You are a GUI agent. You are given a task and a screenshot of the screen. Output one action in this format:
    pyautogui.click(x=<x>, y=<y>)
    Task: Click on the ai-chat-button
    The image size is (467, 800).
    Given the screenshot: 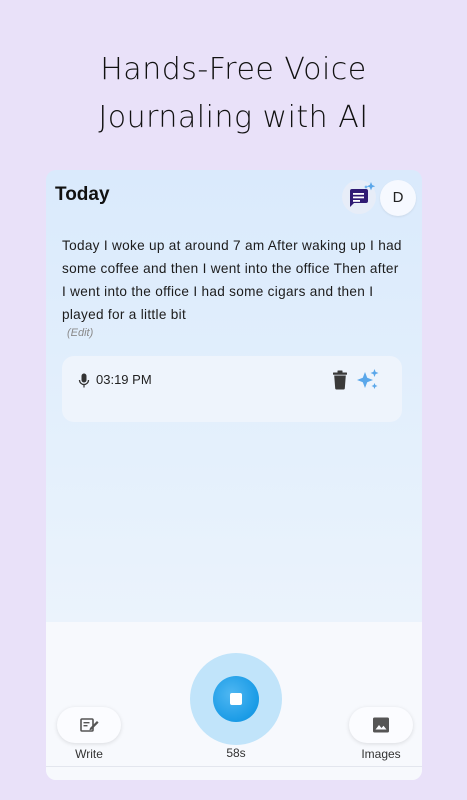 What is the action you would take?
    pyautogui.click(x=359, y=197)
    